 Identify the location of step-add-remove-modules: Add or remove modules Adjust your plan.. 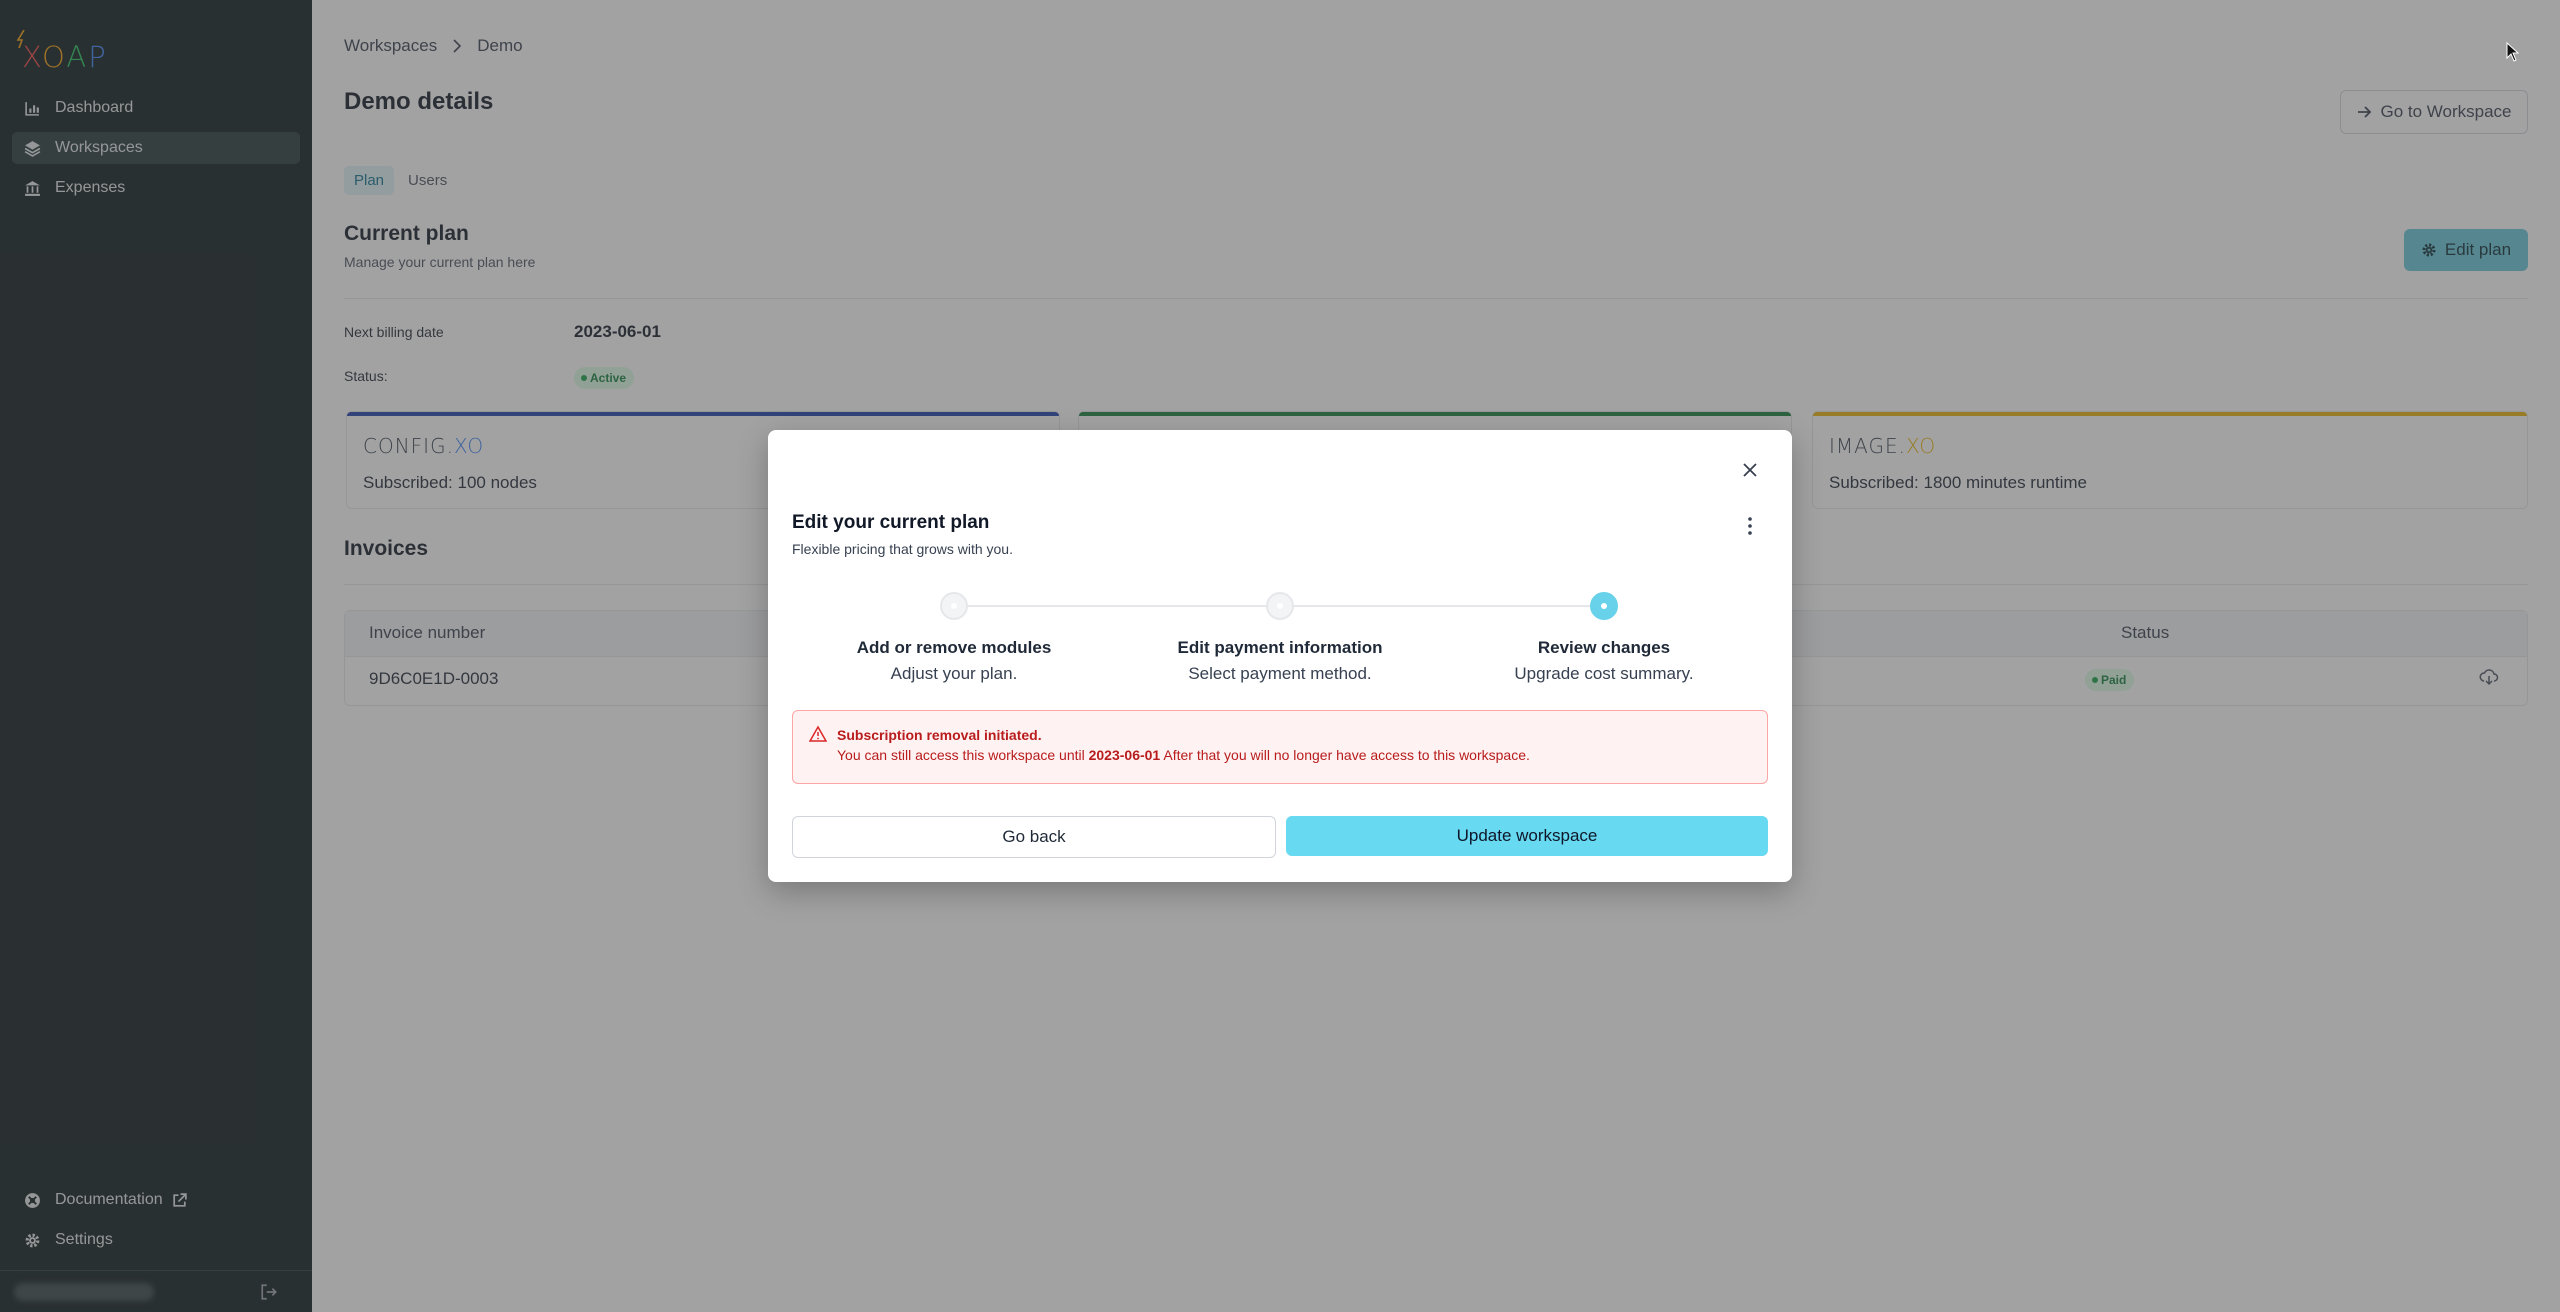
(954, 638).